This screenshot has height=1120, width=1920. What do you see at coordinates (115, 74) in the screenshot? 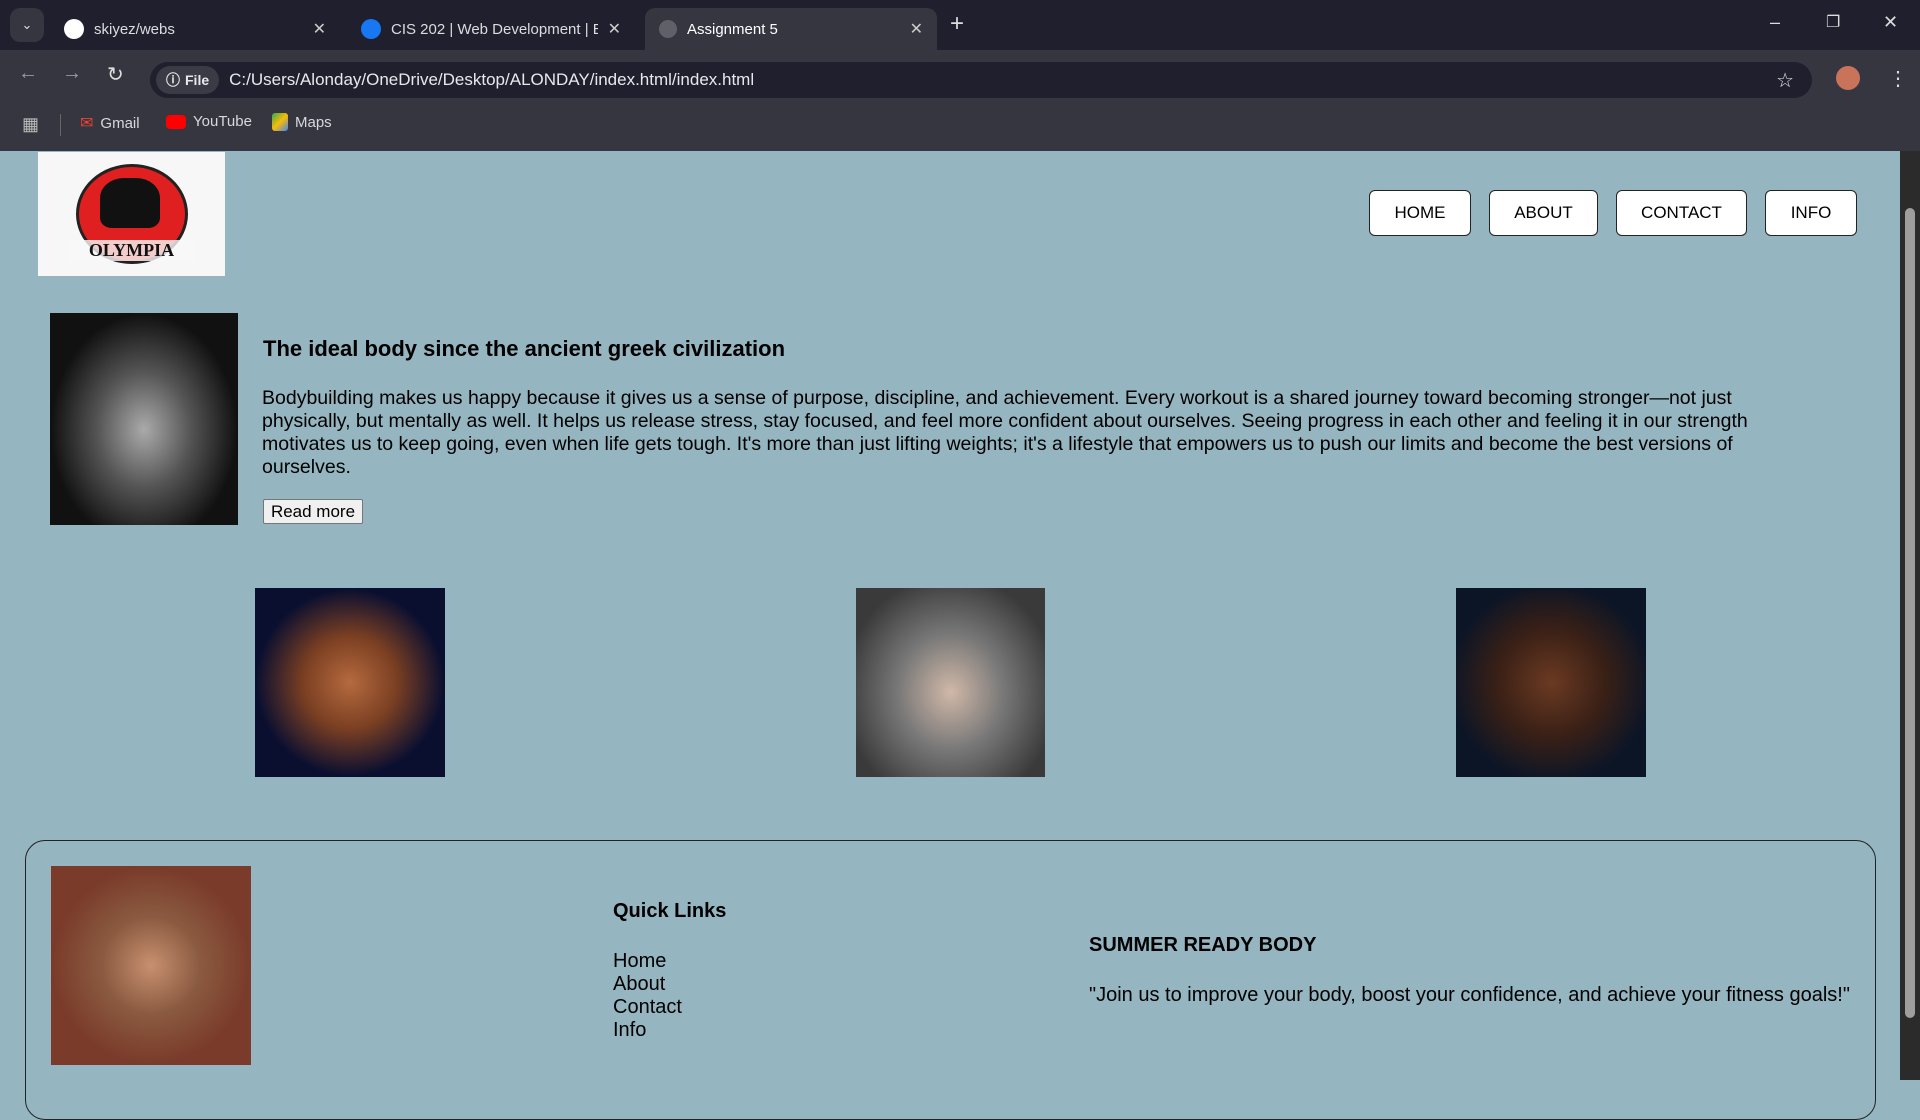
I see `reload-icon: ↻` at bounding box center [115, 74].